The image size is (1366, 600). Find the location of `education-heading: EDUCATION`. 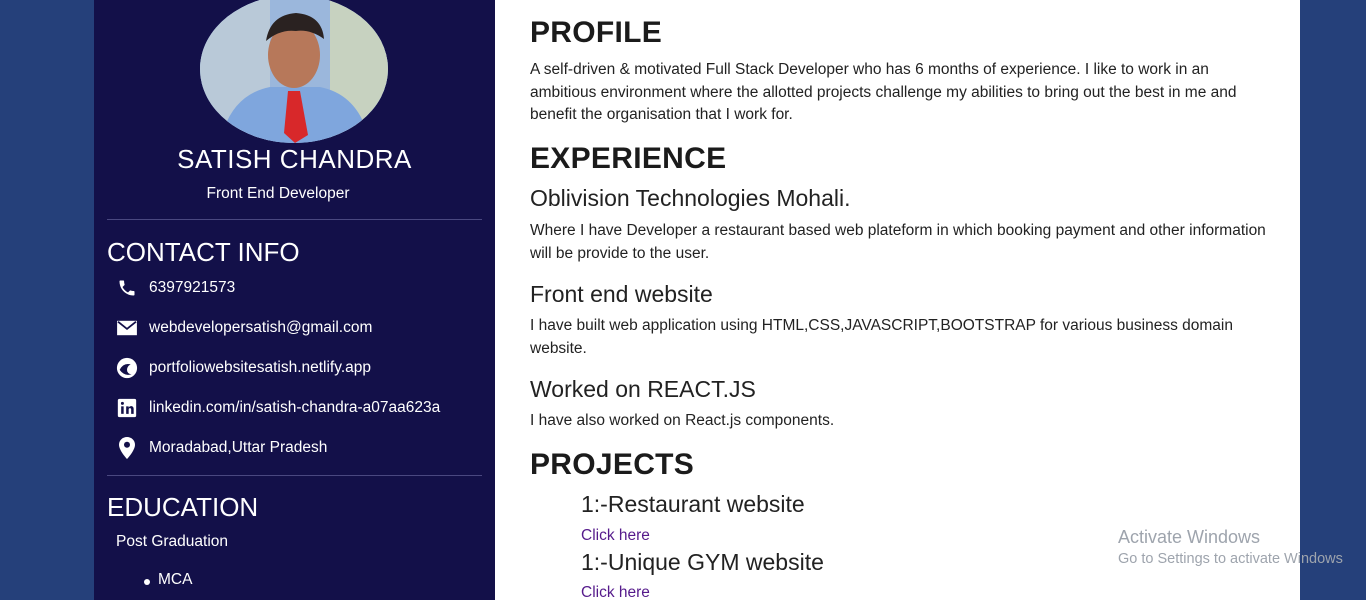

education-heading: EDUCATION is located at coordinates (183, 507).